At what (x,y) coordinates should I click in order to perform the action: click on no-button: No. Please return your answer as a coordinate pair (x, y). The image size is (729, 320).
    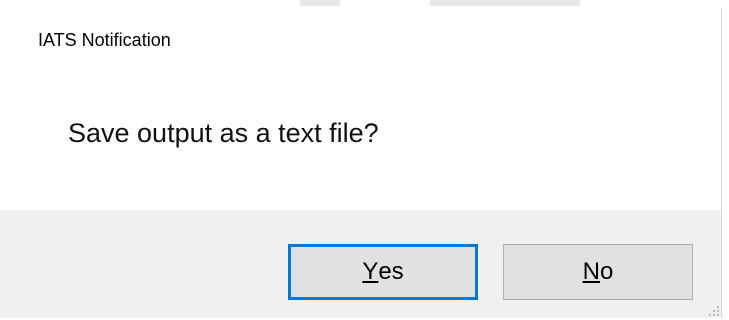
    Looking at the image, I should click on (598, 272).